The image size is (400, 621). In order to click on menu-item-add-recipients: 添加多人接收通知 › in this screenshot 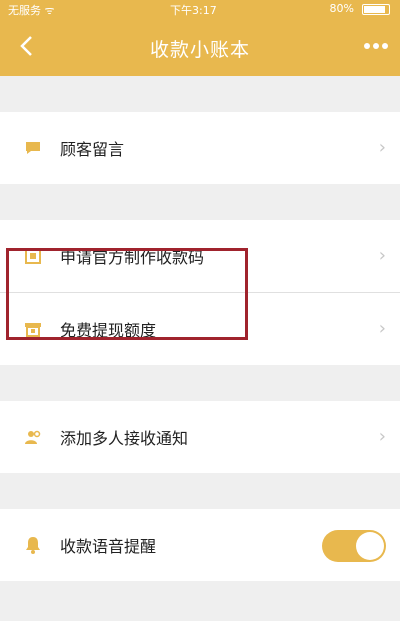, I will do `click(200, 437)`.